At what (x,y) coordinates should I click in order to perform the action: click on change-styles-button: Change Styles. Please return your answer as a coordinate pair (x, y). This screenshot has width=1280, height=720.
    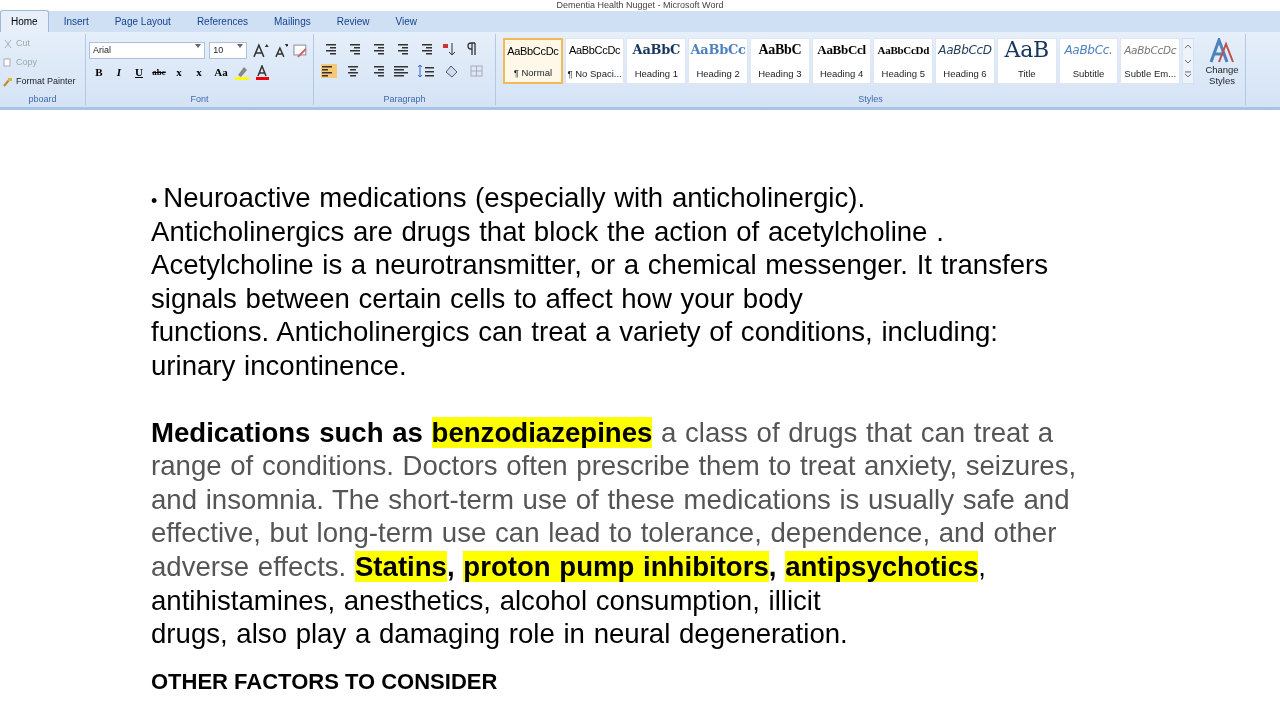
    Looking at the image, I should click on (1222, 75).